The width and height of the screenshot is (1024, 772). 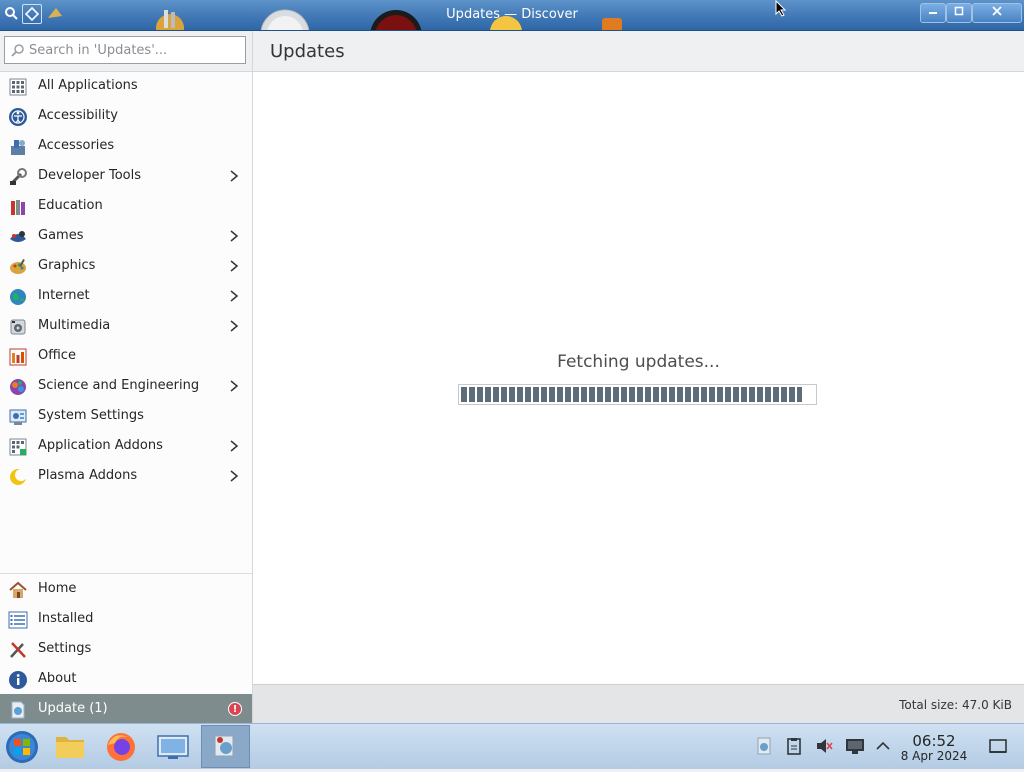 What do you see at coordinates (126, 649) in the screenshot?
I see `nav-item-settings: Settings` at bounding box center [126, 649].